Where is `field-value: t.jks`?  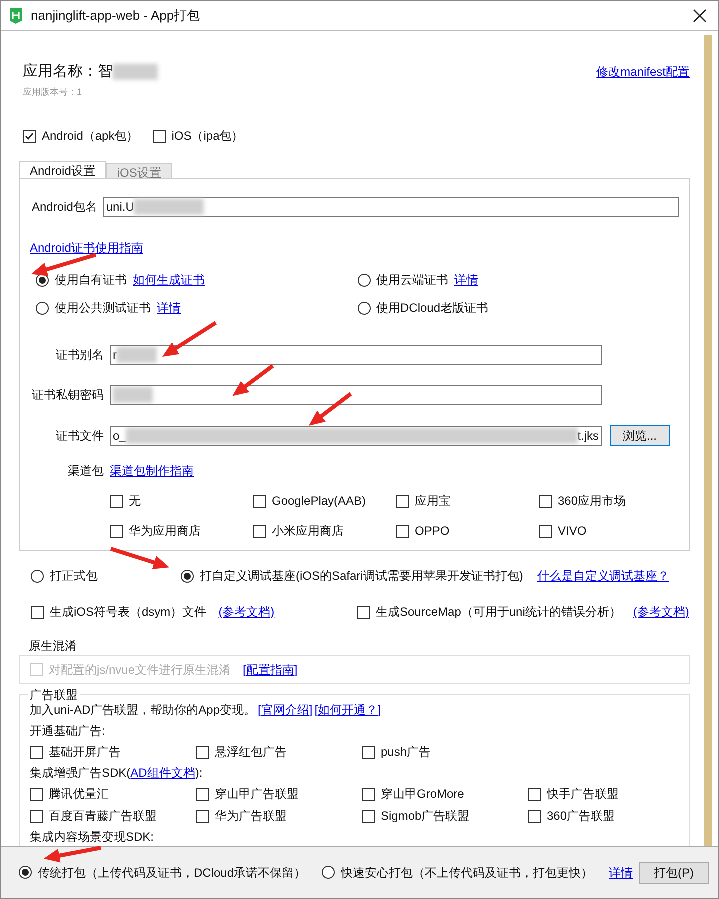
field-value: t.jks is located at coordinates (588, 436).